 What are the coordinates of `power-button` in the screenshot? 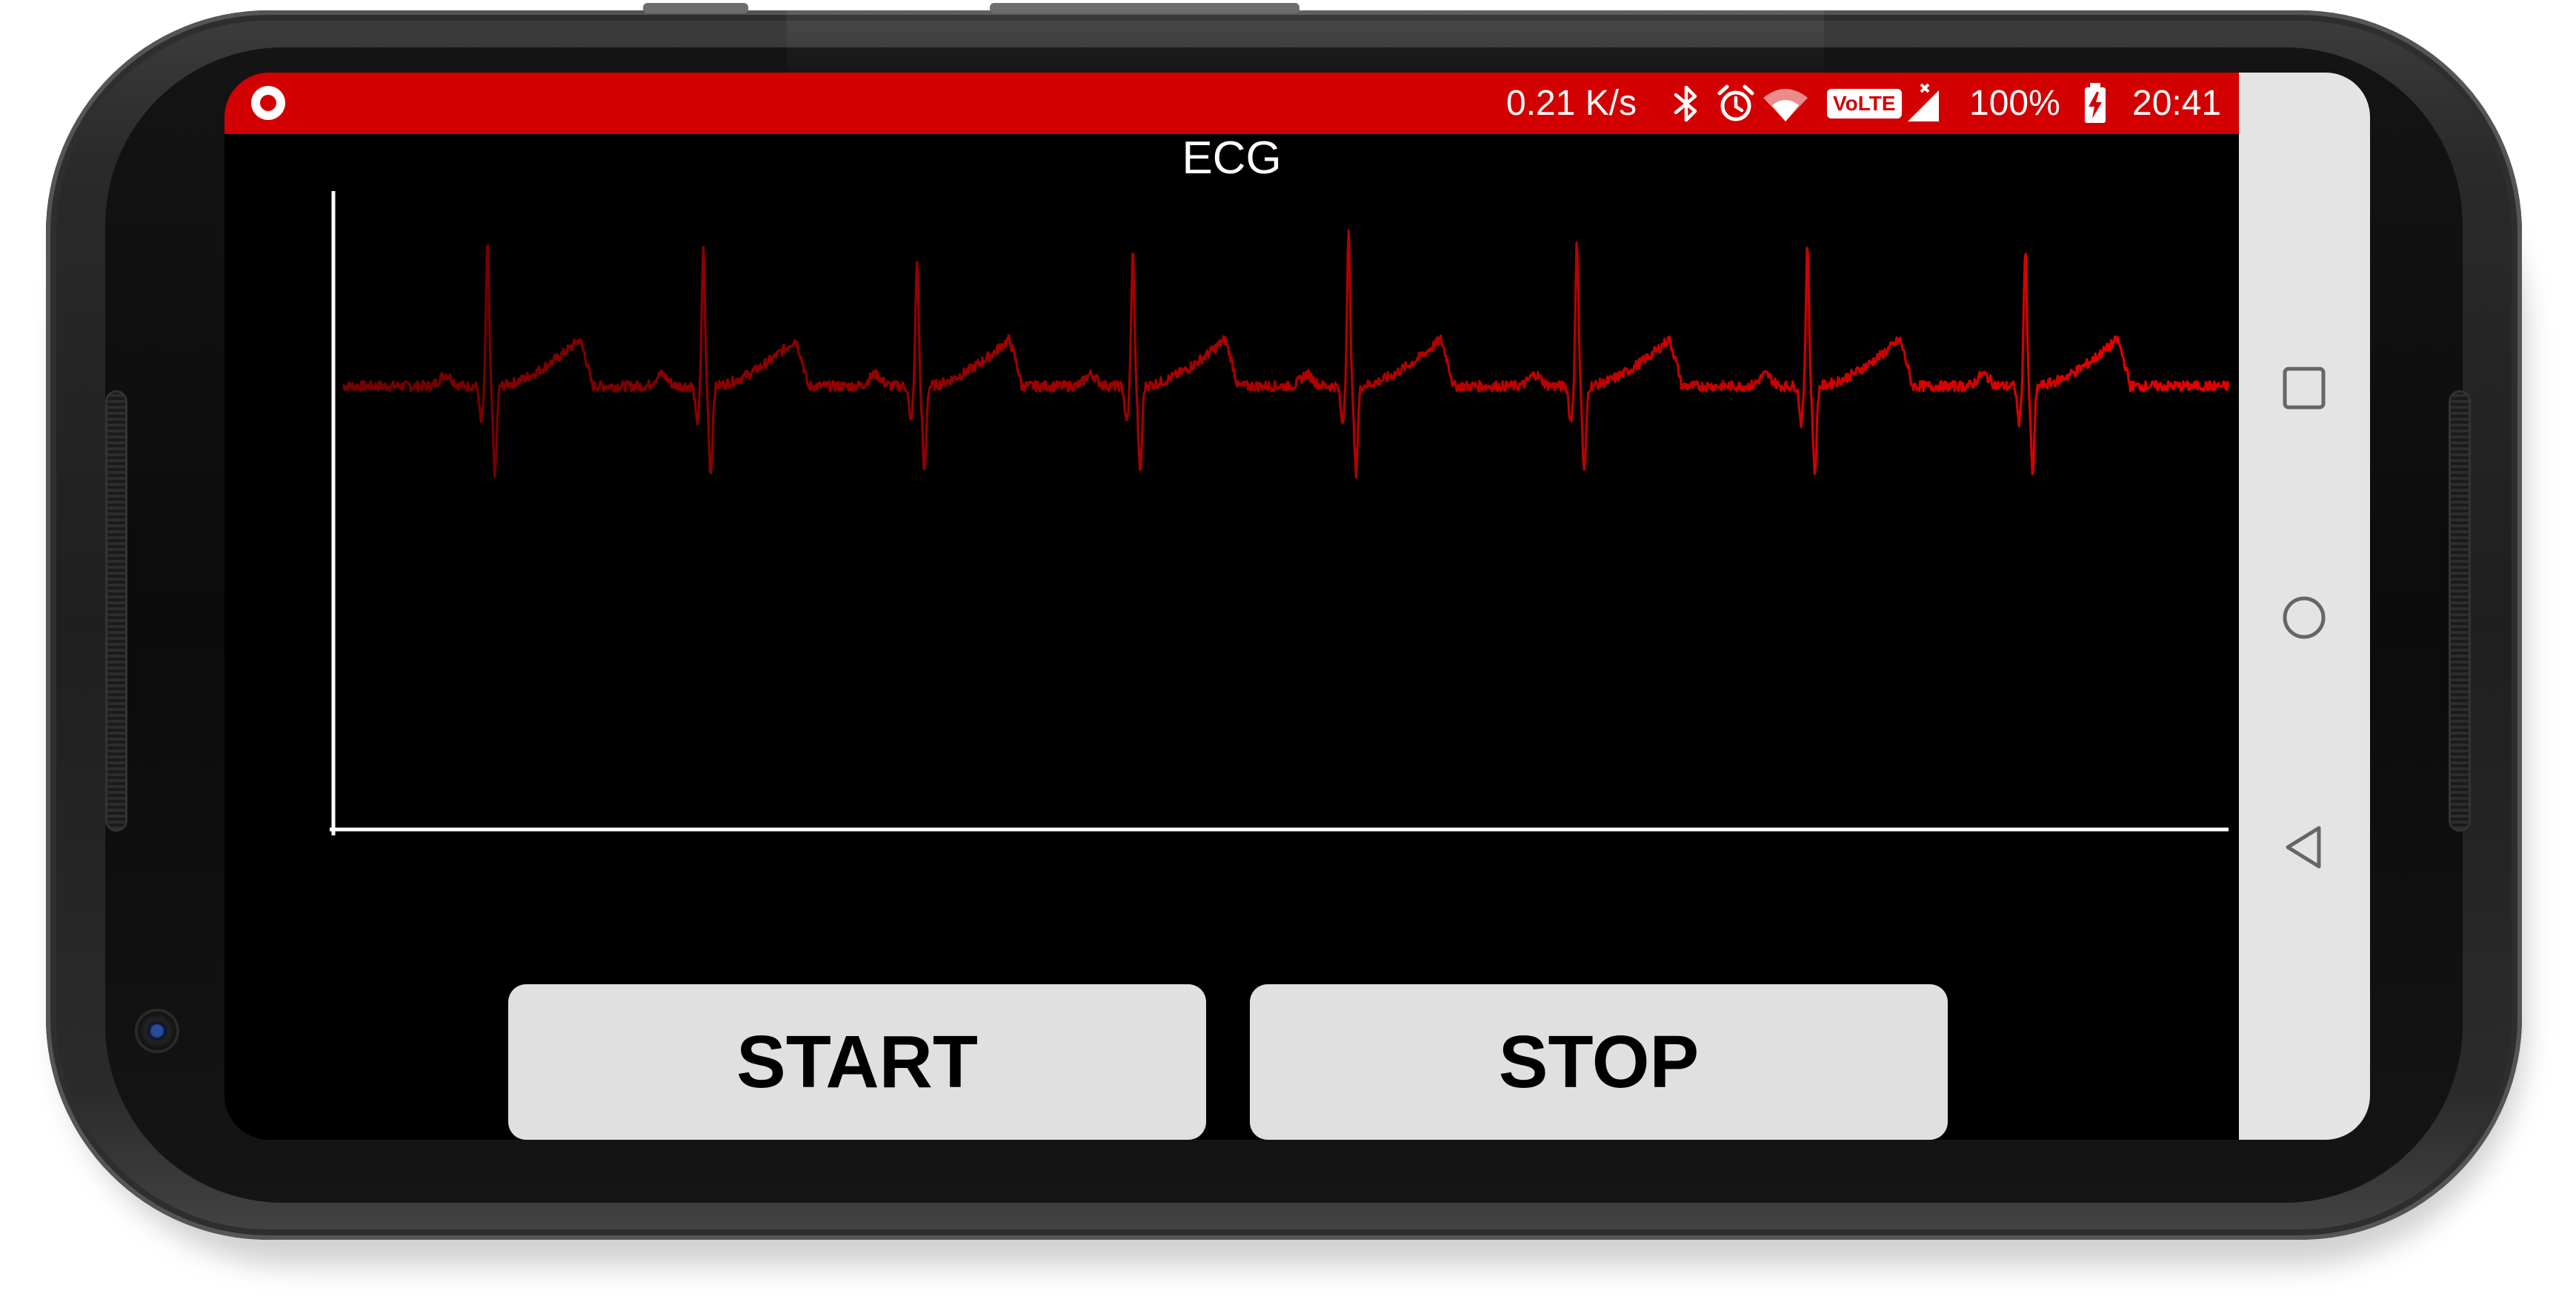 It's located at (1144, 8).